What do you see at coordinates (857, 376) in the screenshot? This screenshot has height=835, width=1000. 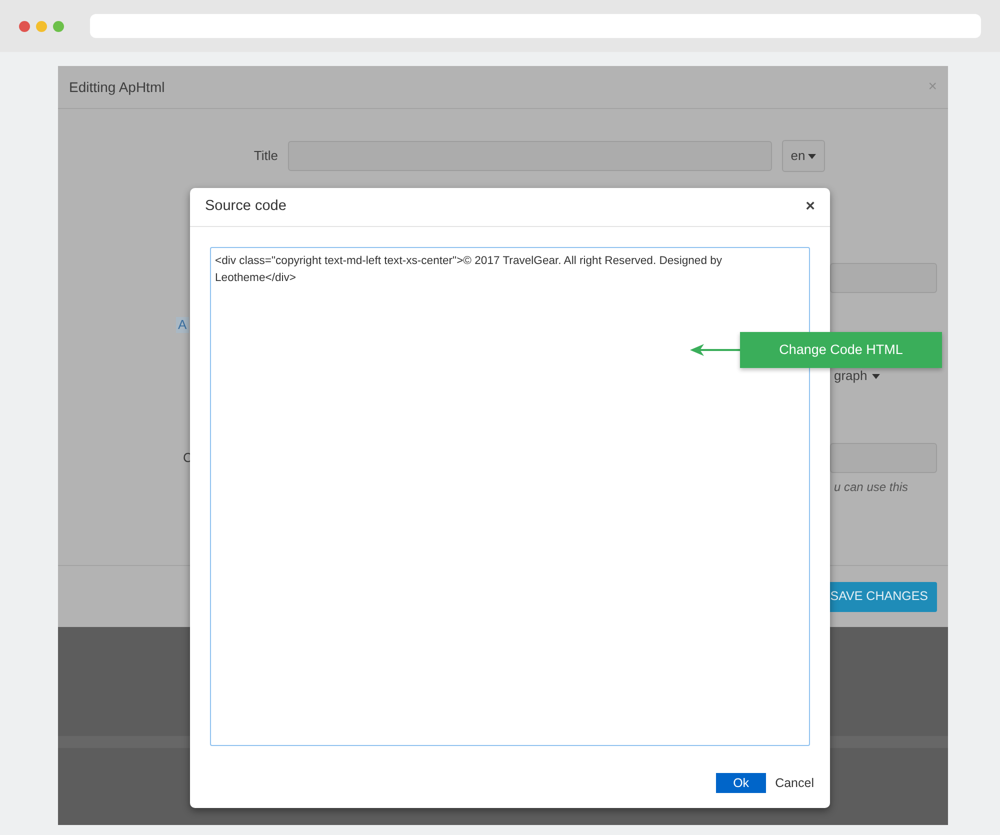 I see `format-dropdown: graph` at bounding box center [857, 376].